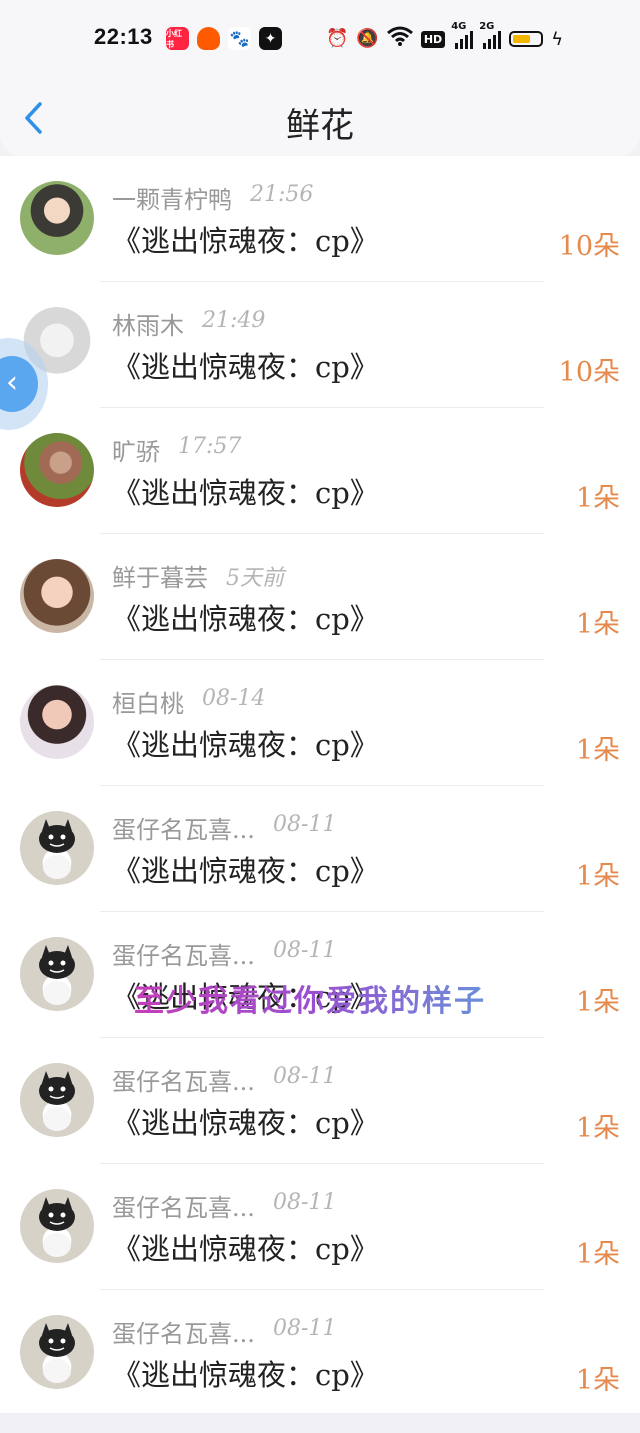  I want to click on alarm-icon: ⏰, so click(337, 38).